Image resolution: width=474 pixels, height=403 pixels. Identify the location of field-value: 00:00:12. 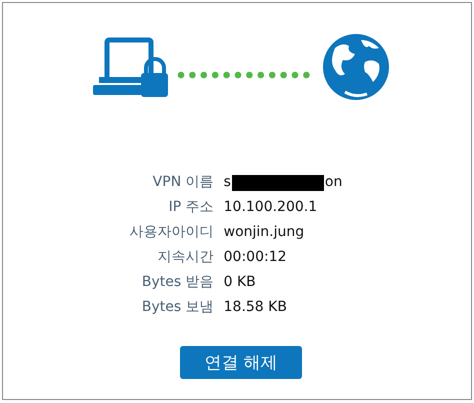
(255, 257).